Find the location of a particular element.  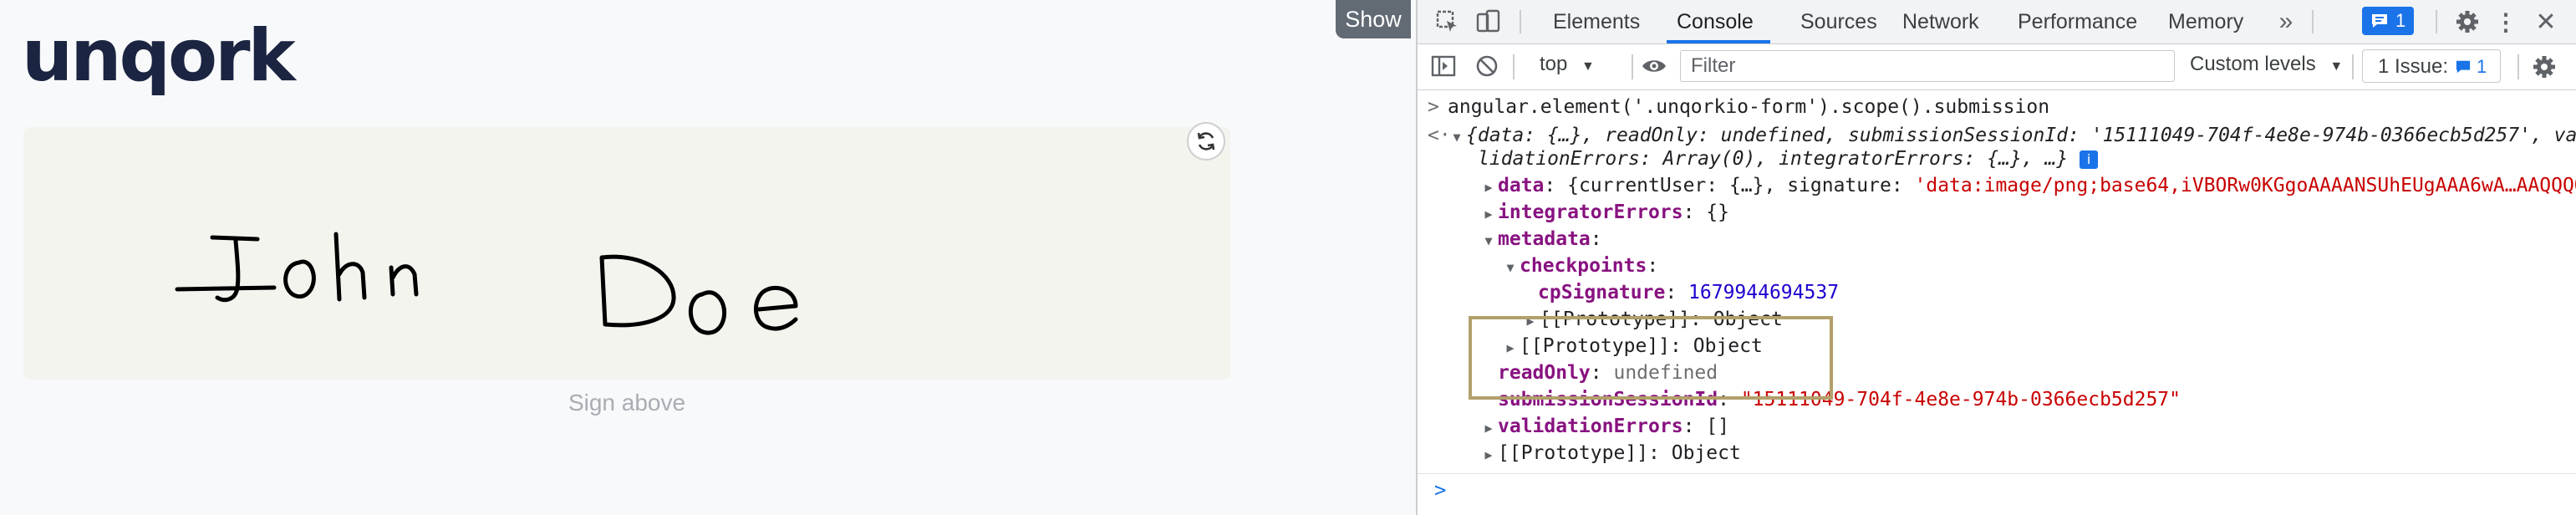

inspect-element-icon is located at coordinates (1448, 21).